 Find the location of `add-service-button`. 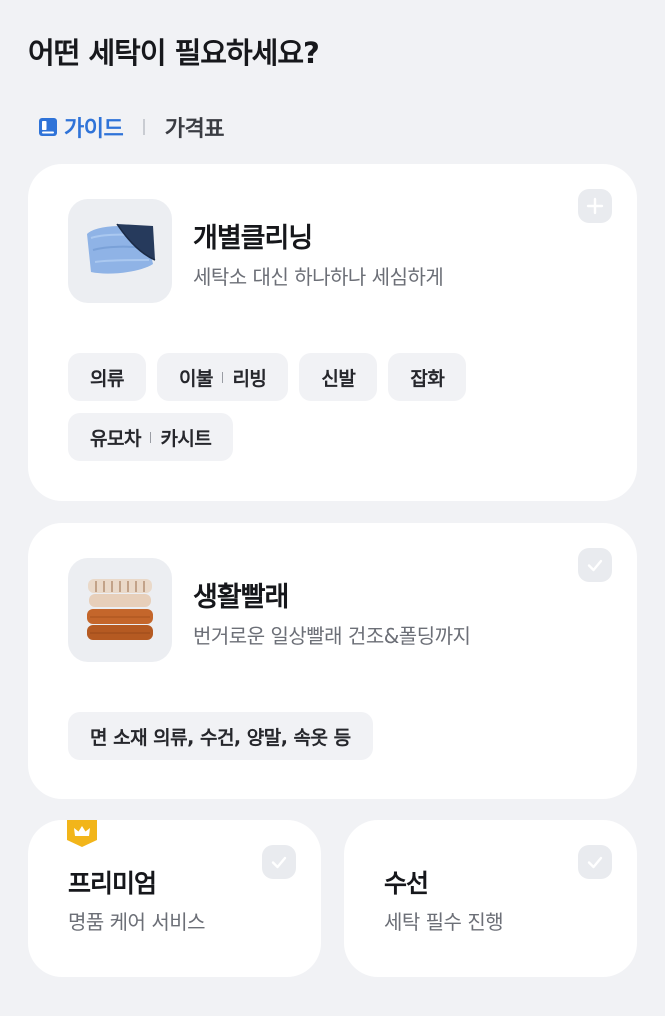

add-service-button is located at coordinates (595, 206).